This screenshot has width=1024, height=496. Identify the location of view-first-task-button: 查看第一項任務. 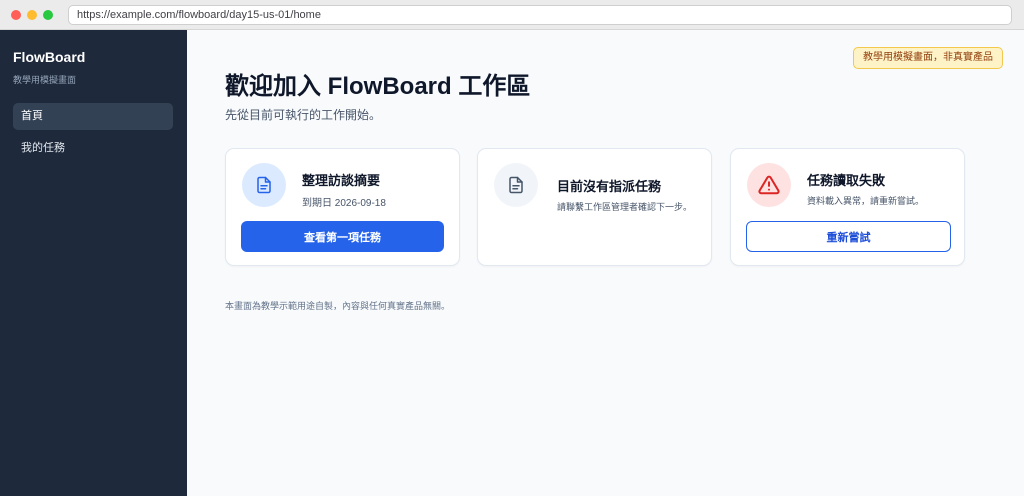
(342, 236).